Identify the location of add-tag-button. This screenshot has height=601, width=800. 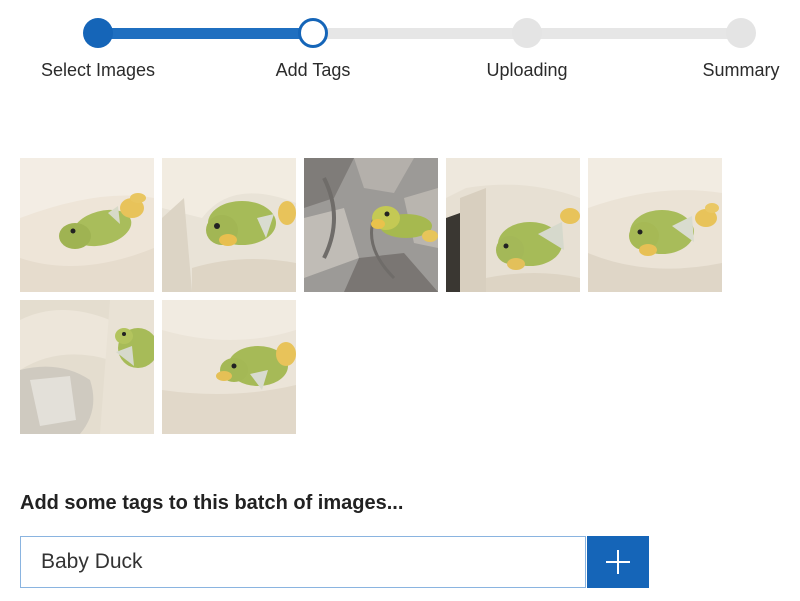
(618, 562).